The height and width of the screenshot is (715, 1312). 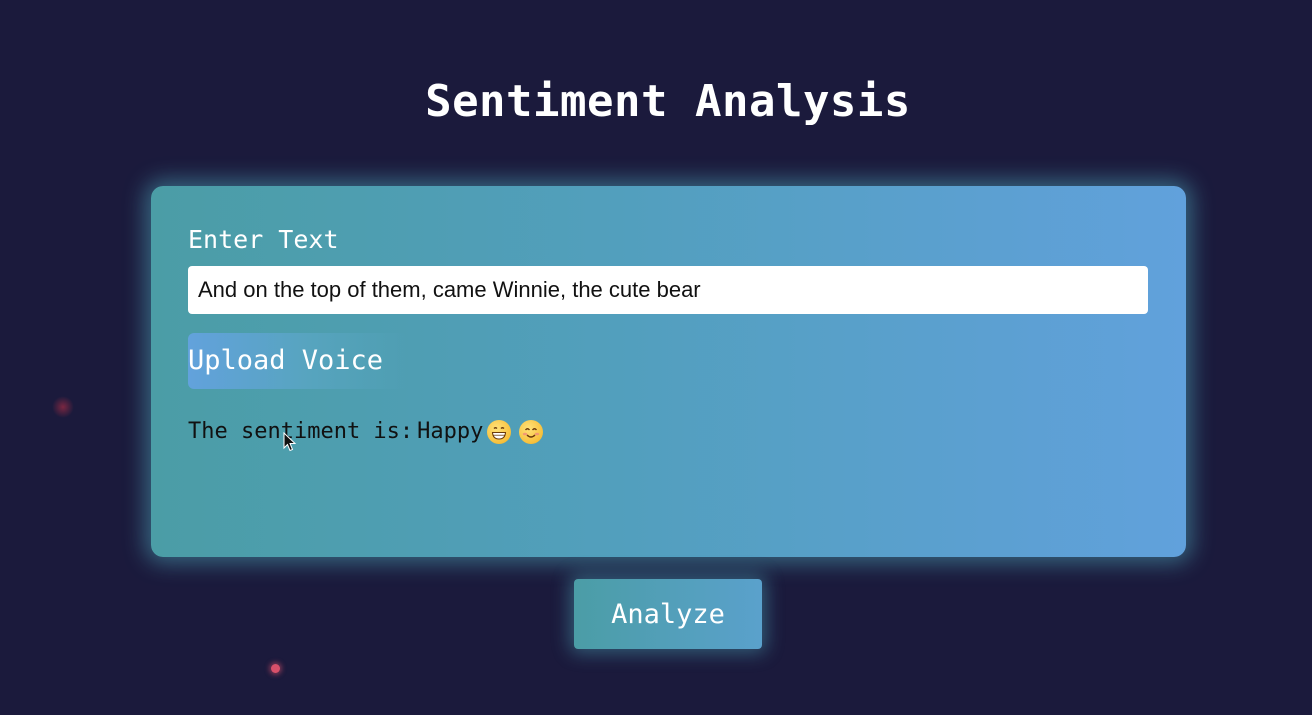 What do you see at coordinates (668, 101) in the screenshot?
I see `page-title: Sentiment Analysis` at bounding box center [668, 101].